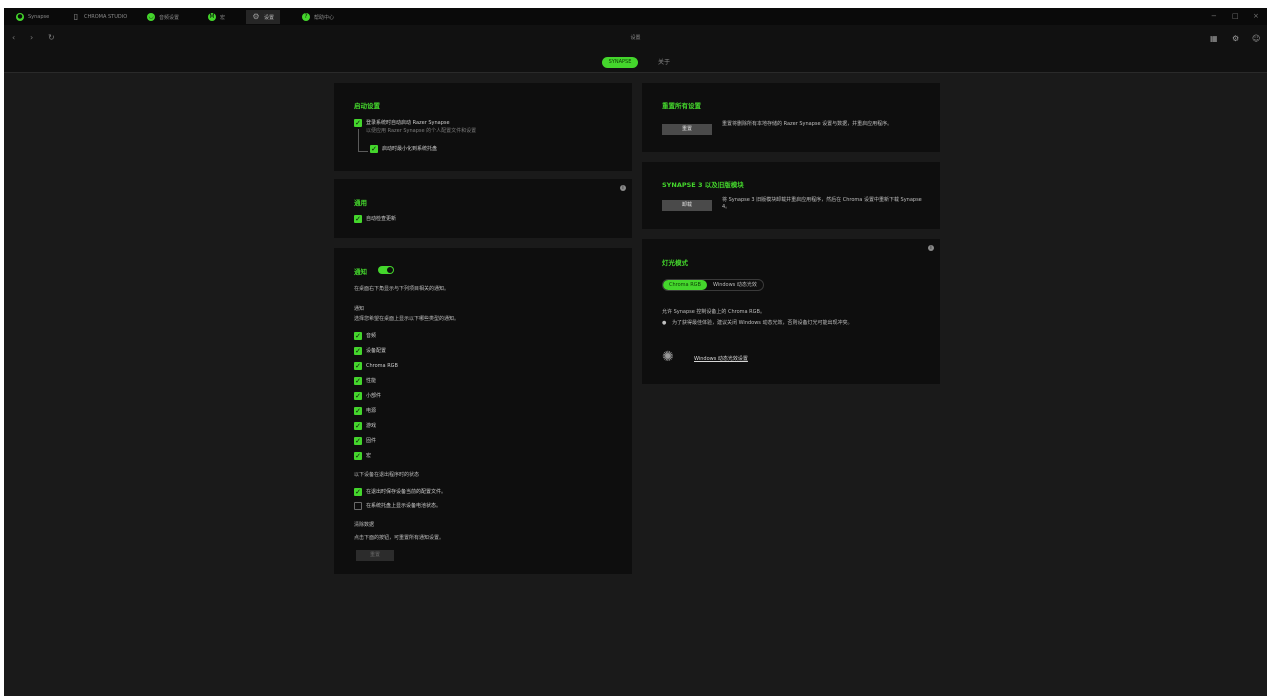 The width and height of the screenshot is (1271, 699). I want to click on gear-icon: ⚙, so click(256, 16).